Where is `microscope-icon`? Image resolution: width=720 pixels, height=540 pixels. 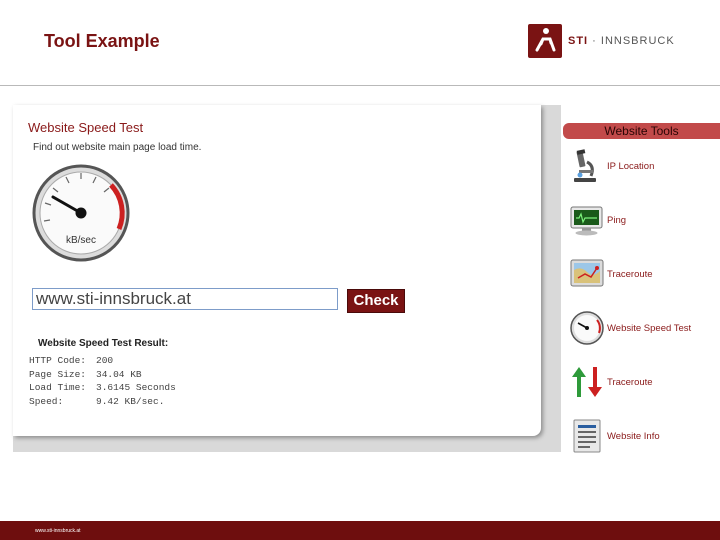 microscope-icon is located at coordinates (587, 166).